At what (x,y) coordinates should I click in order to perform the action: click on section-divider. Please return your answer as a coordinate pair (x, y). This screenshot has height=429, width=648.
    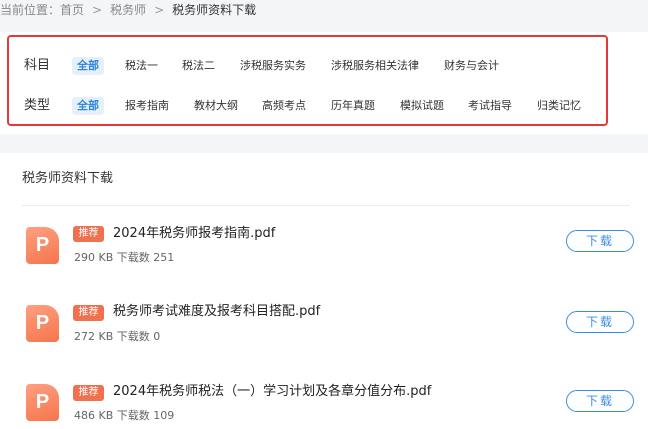
    Looking at the image, I should click on (326, 205).